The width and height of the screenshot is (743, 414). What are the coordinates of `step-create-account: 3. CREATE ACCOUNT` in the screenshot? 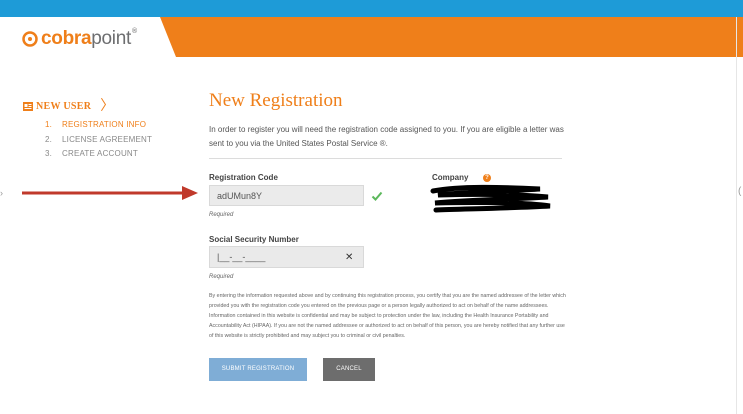 It's located at (98, 154).